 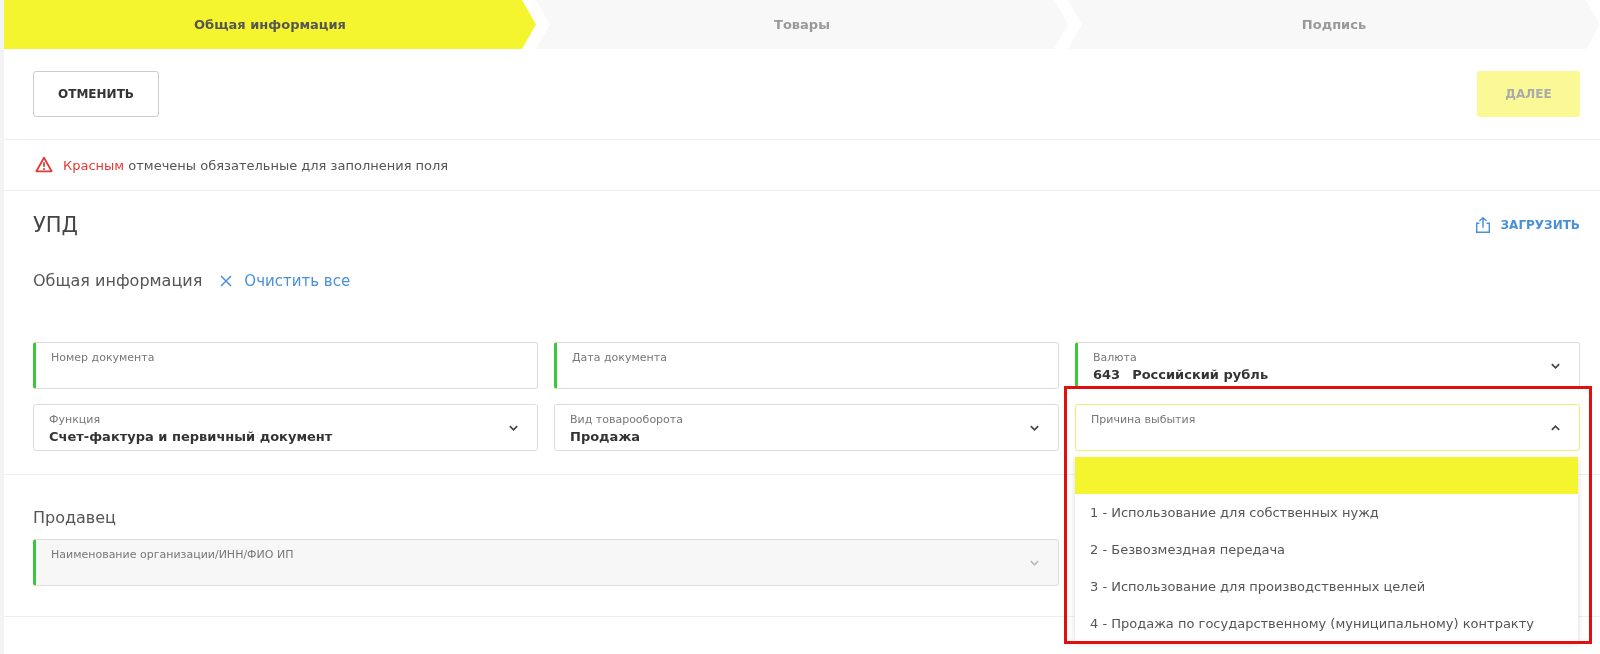 I want to click on section-title: Общая информация, so click(x=118, y=280).